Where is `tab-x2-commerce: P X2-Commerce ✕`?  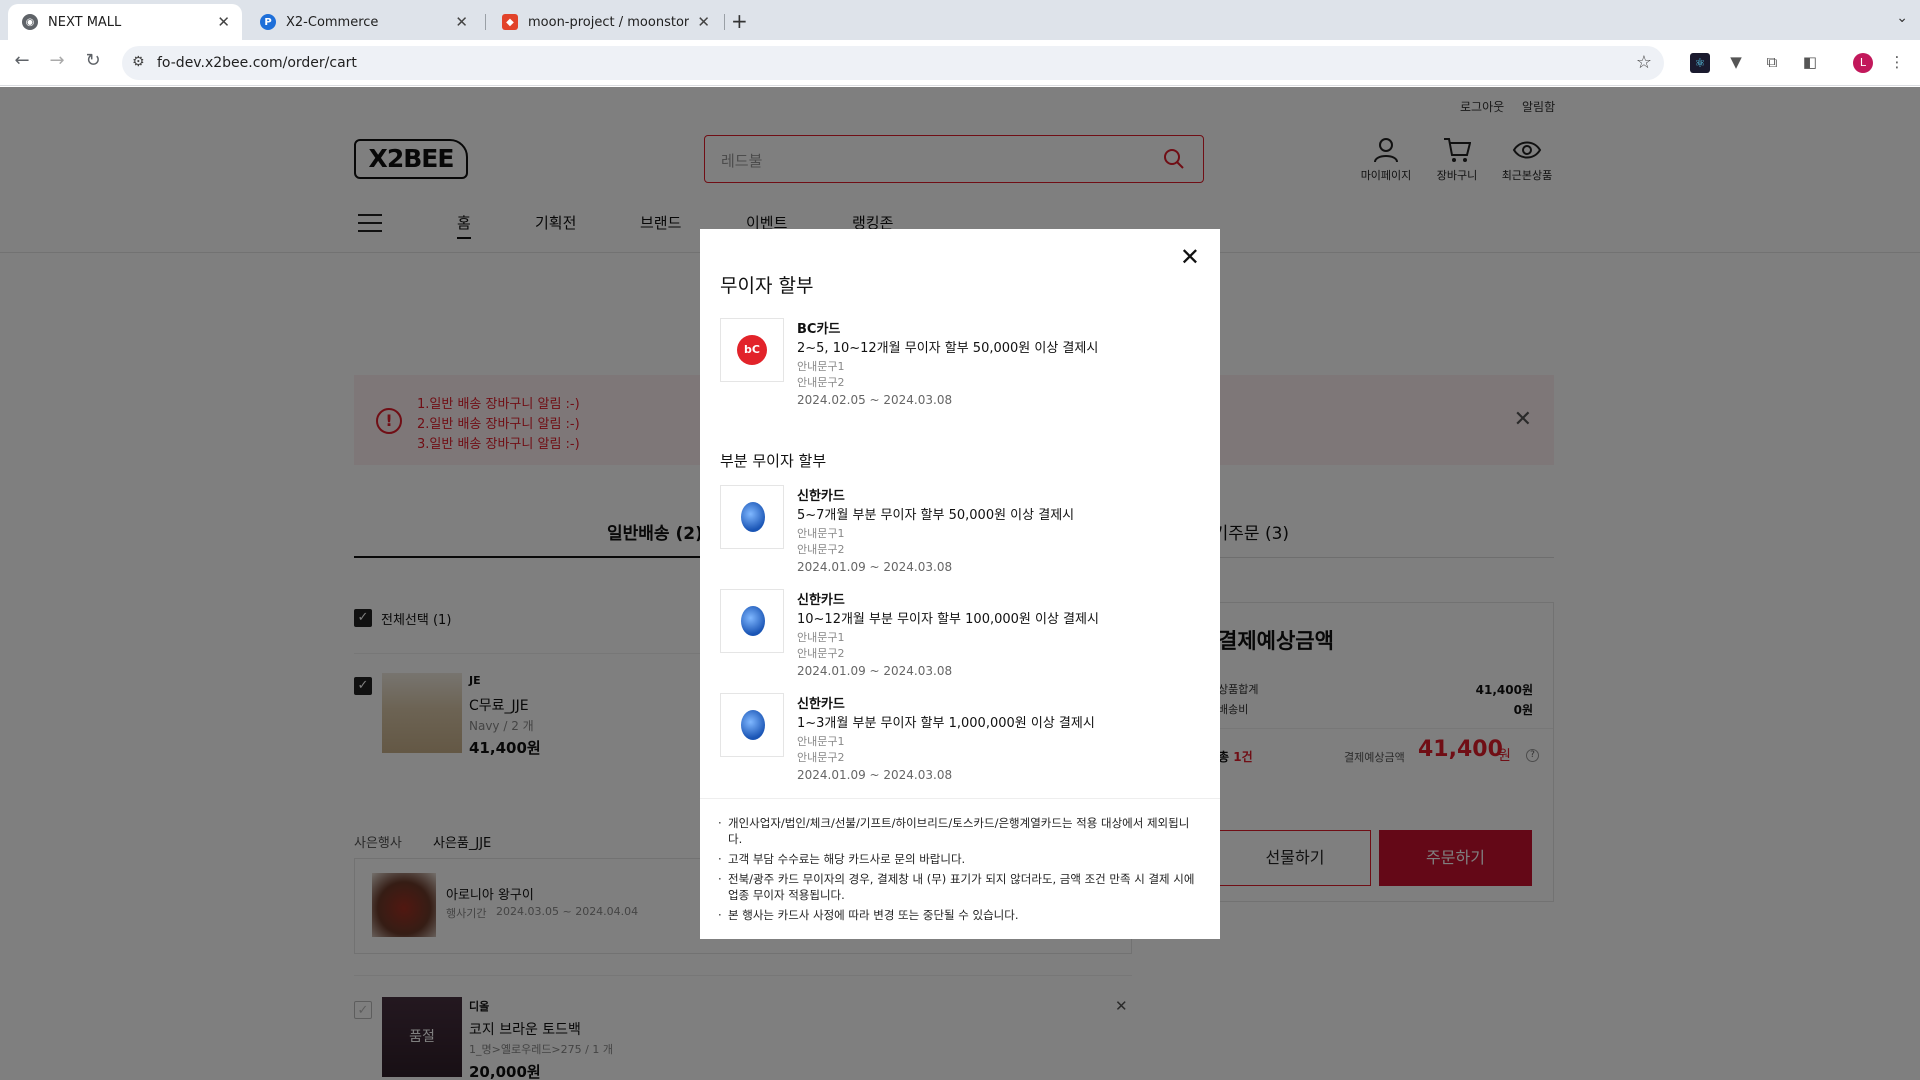 tab-x2-commerce: P X2-Commerce ✕ is located at coordinates (363, 22).